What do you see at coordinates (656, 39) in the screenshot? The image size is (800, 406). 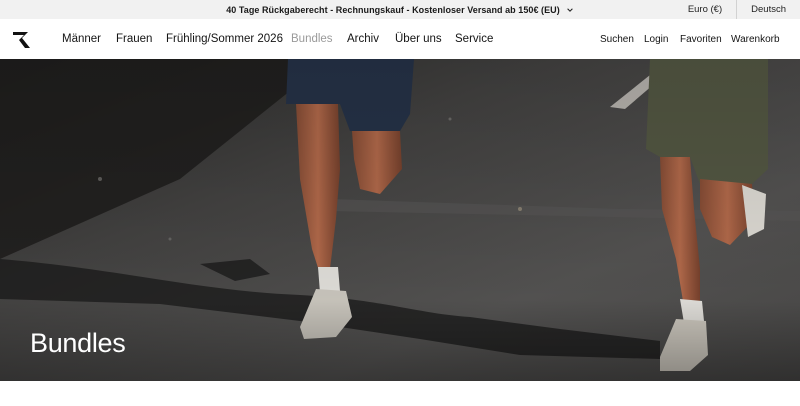 I see `login-link: Login` at bounding box center [656, 39].